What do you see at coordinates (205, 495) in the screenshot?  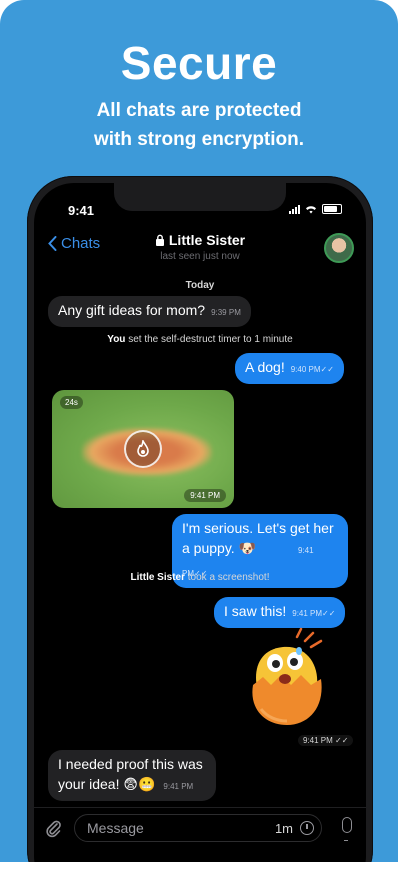 I see `photo-time: 9:41 PM` at bounding box center [205, 495].